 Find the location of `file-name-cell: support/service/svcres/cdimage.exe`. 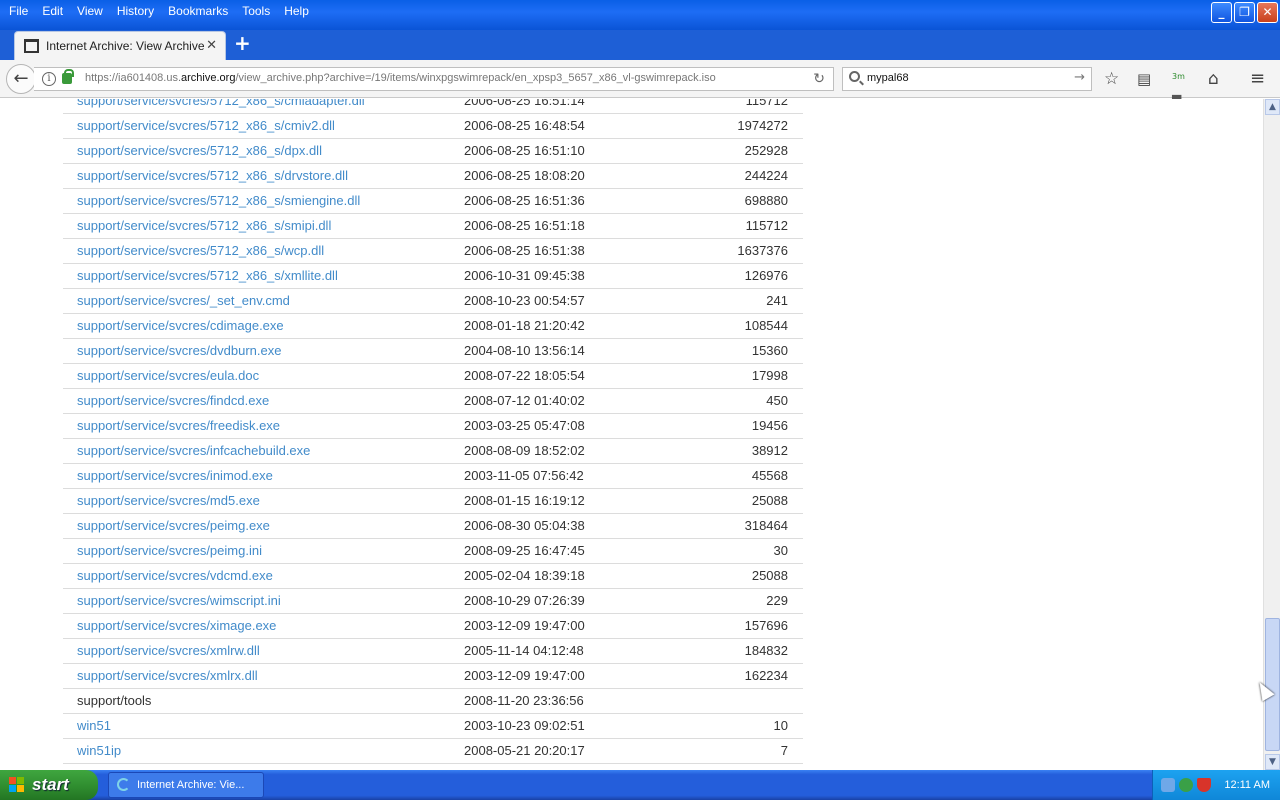

file-name-cell: support/service/svcres/cdimage.exe is located at coordinates (263, 325).